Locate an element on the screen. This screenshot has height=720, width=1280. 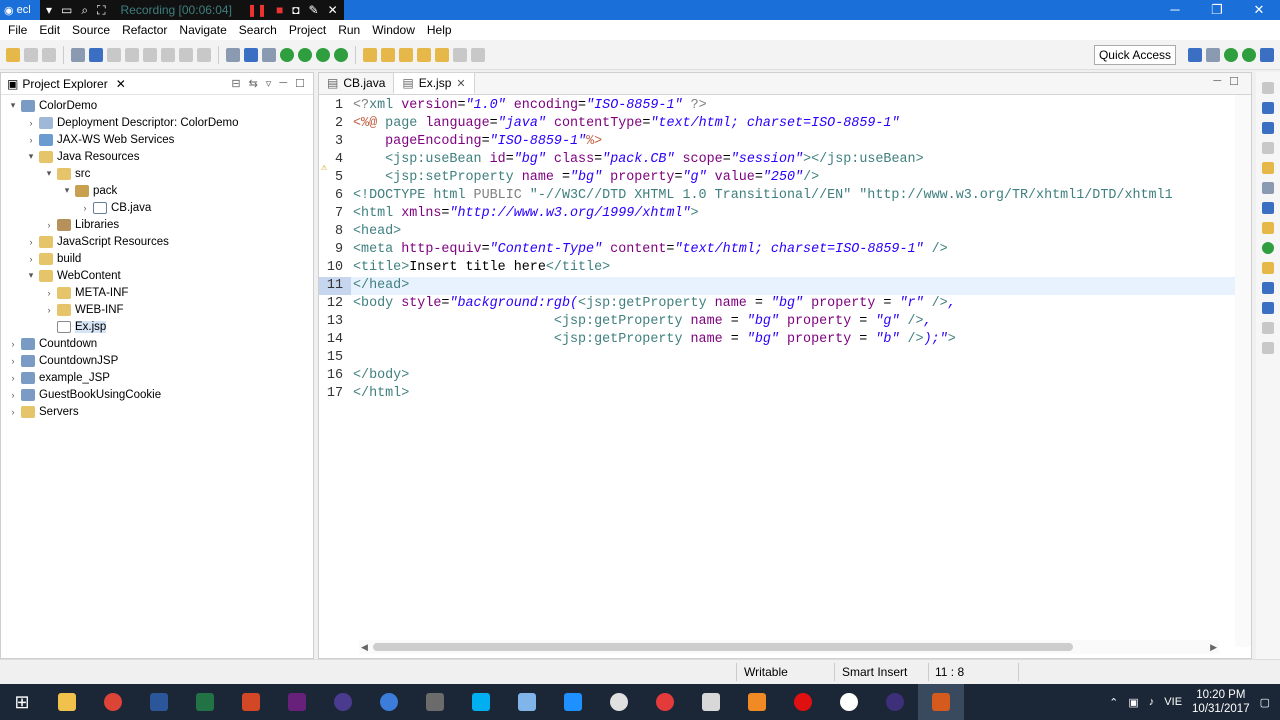
tree-item: › Libraries is located at coordinates (157, 224).